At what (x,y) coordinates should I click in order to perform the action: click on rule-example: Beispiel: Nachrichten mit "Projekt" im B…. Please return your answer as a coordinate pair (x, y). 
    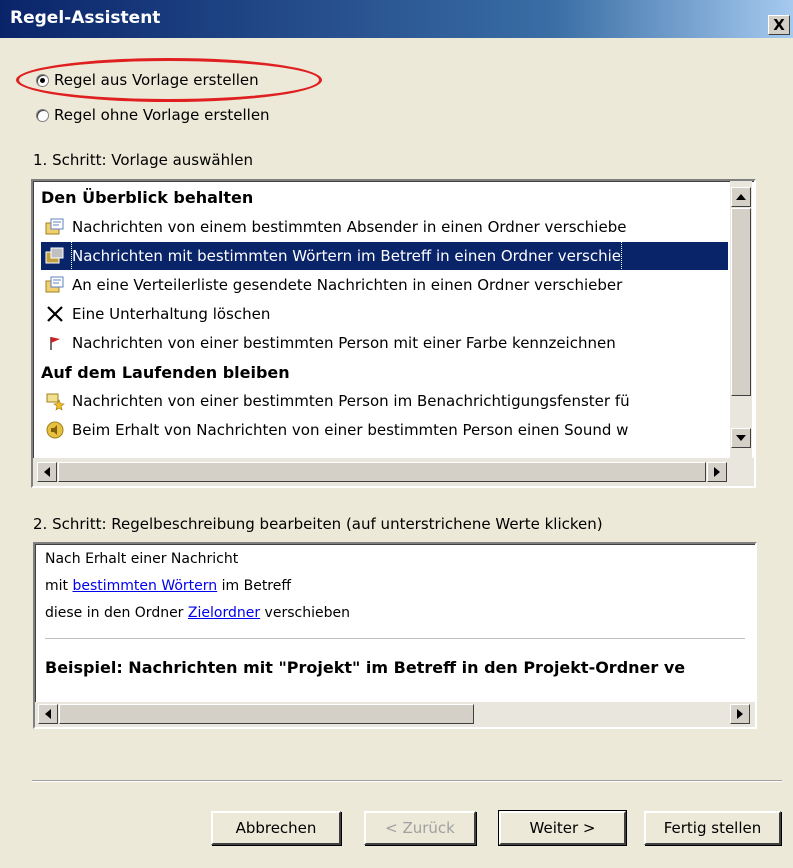
    Looking at the image, I should click on (365, 667).